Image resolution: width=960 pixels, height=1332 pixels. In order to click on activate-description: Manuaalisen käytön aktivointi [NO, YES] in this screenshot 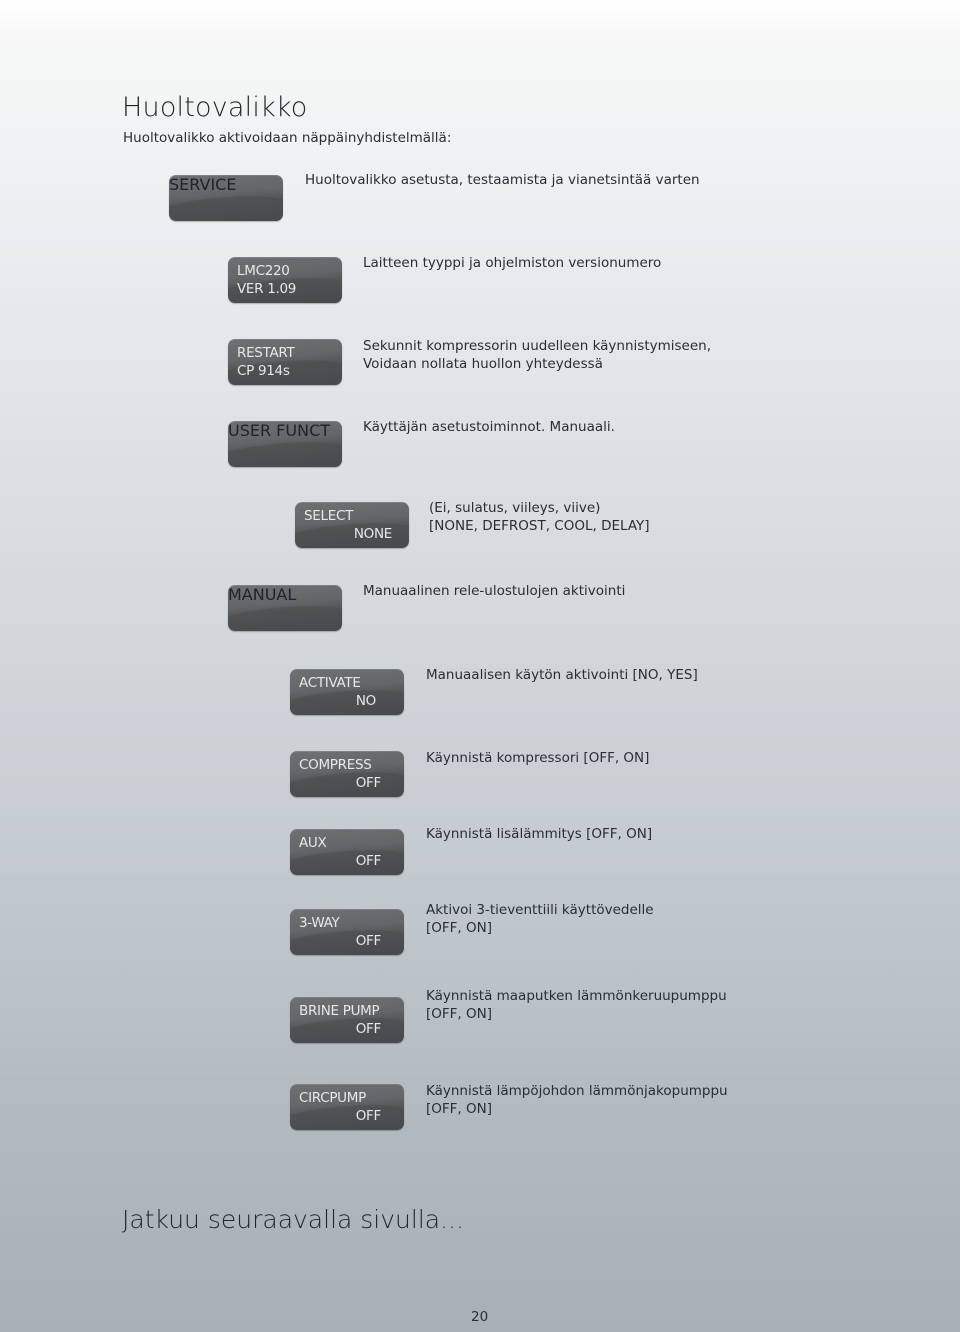, I will do `click(562, 675)`.